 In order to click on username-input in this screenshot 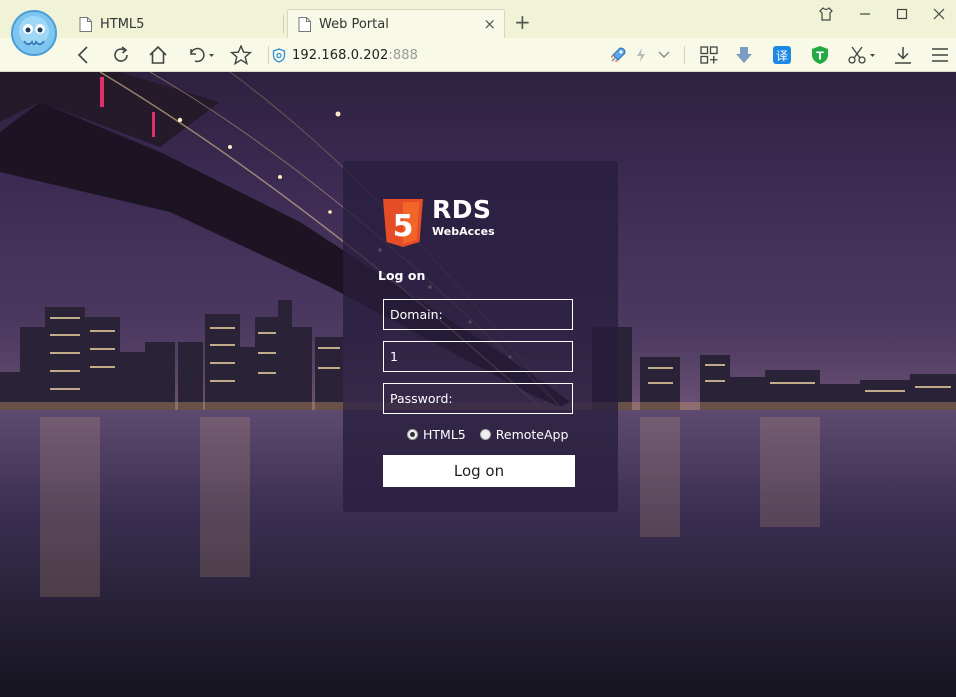, I will do `click(478, 356)`.